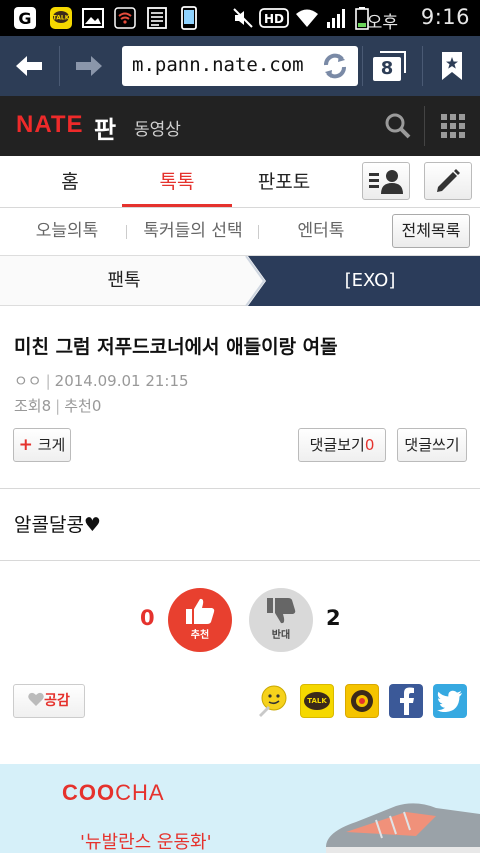 This screenshot has width=480, height=853. What do you see at coordinates (333, 618) in the screenshot?
I see `oppose-count: 2` at bounding box center [333, 618].